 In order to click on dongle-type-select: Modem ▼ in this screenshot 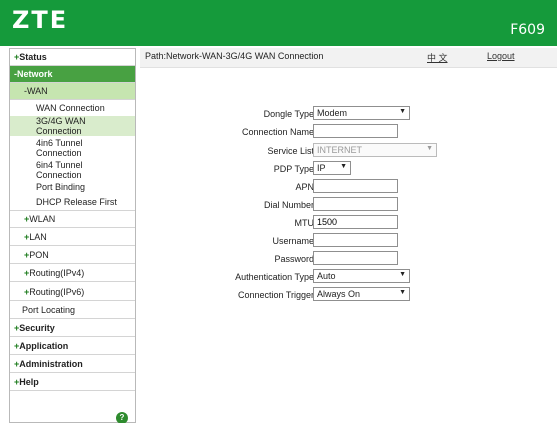, I will do `click(361, 113)`.